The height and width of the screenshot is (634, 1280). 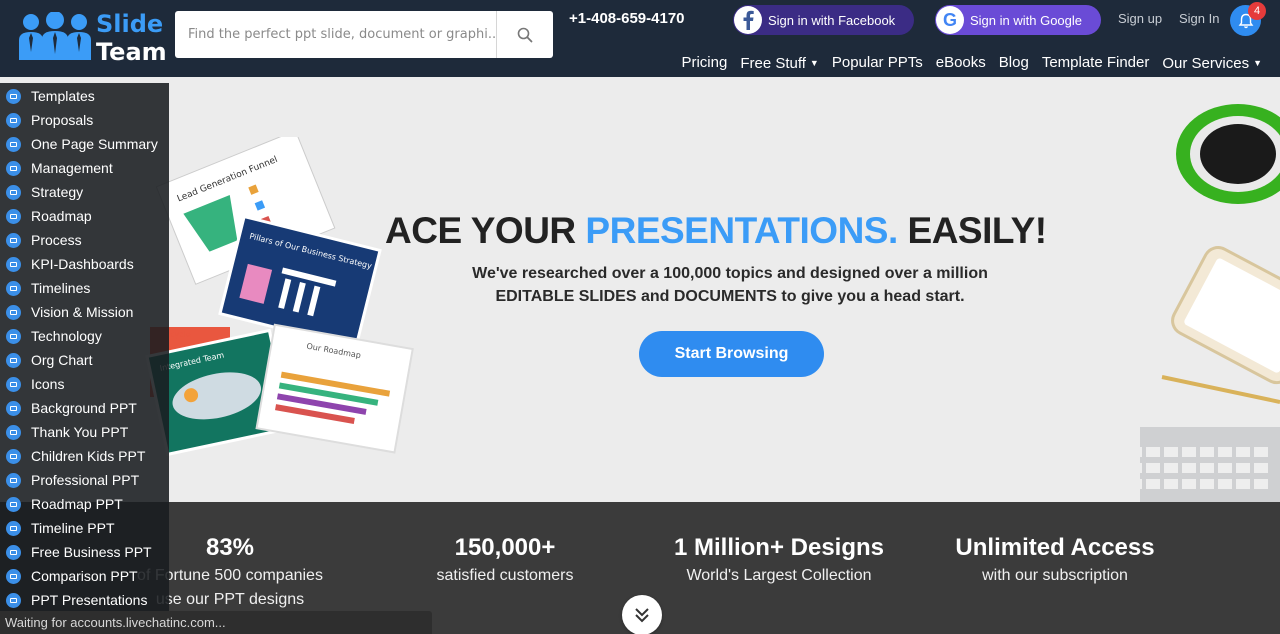 I want to click on sidebar-item-management: Management, so click(x=84, y=168).